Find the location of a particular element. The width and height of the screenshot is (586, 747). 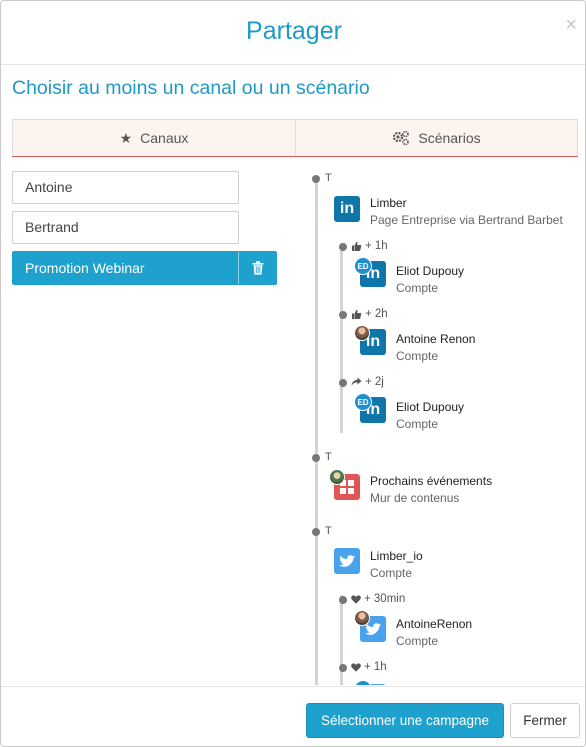

close-icon: × is located at coordinates (571, 25).